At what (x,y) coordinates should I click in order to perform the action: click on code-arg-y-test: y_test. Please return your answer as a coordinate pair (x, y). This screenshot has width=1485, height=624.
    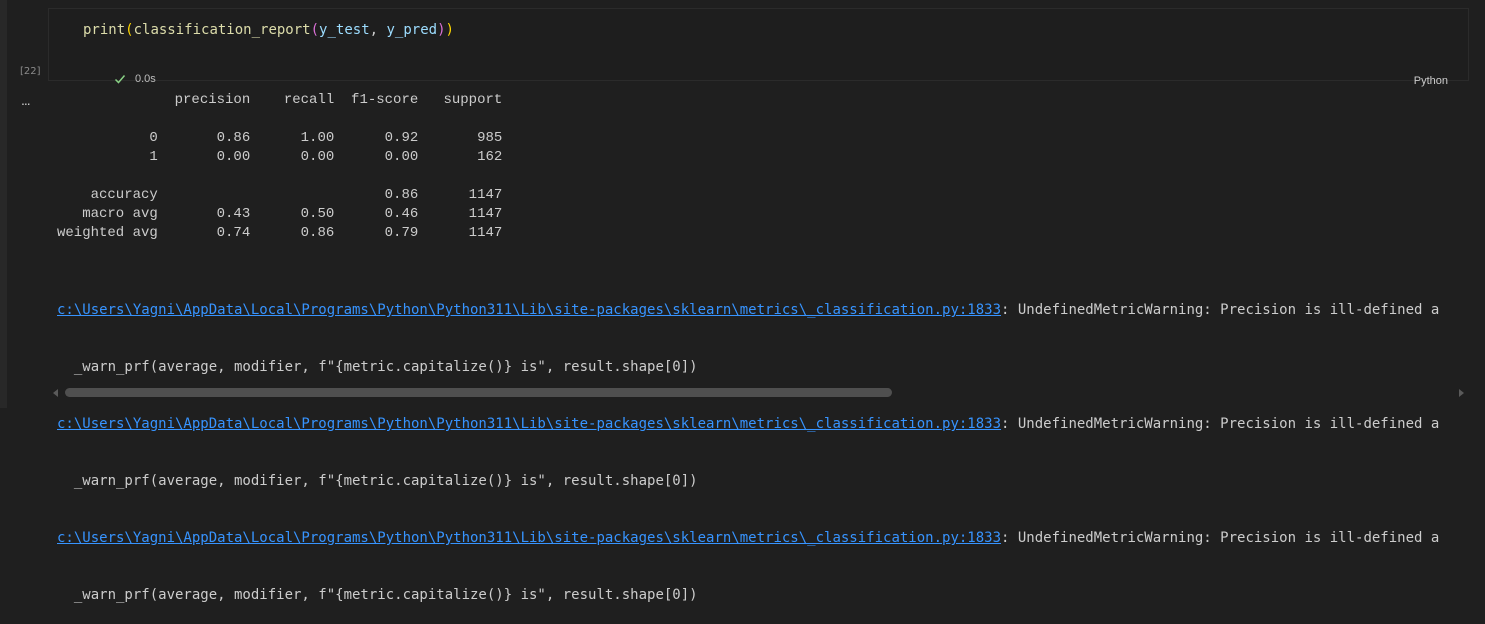
    Looking at the image, I should click on (344, 30).